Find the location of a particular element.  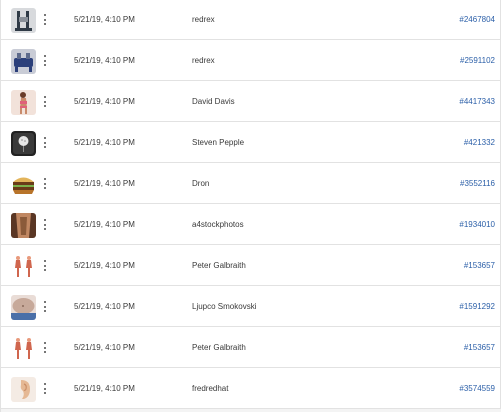

list-row: 5/21/19, 4:10 PM redrex #2467804 is located at coordinates (250, 20).